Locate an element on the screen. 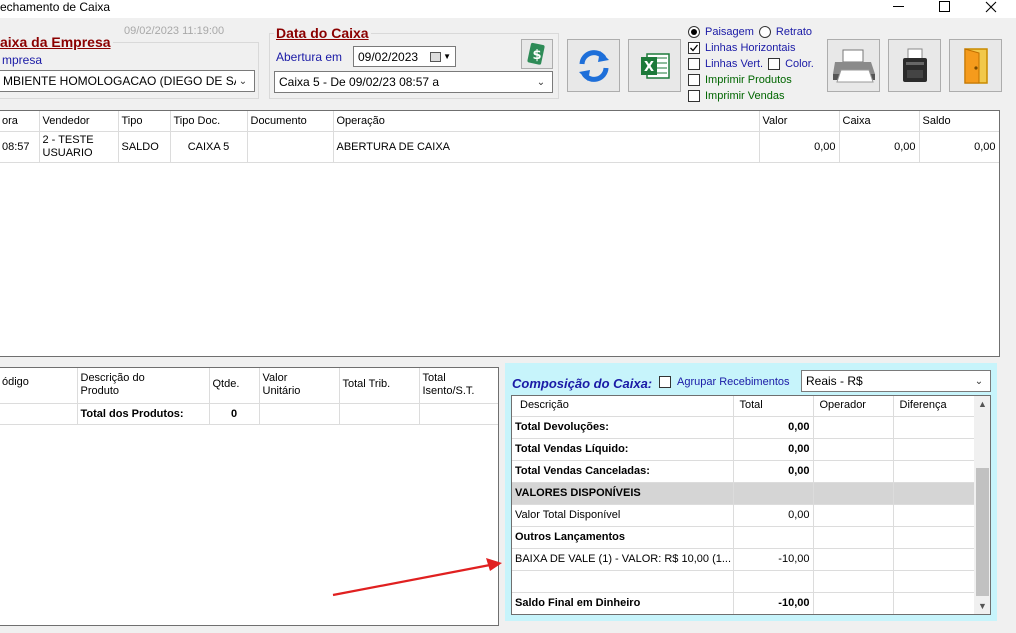  col-operacao: Operação is located at coordinates (546, 121).